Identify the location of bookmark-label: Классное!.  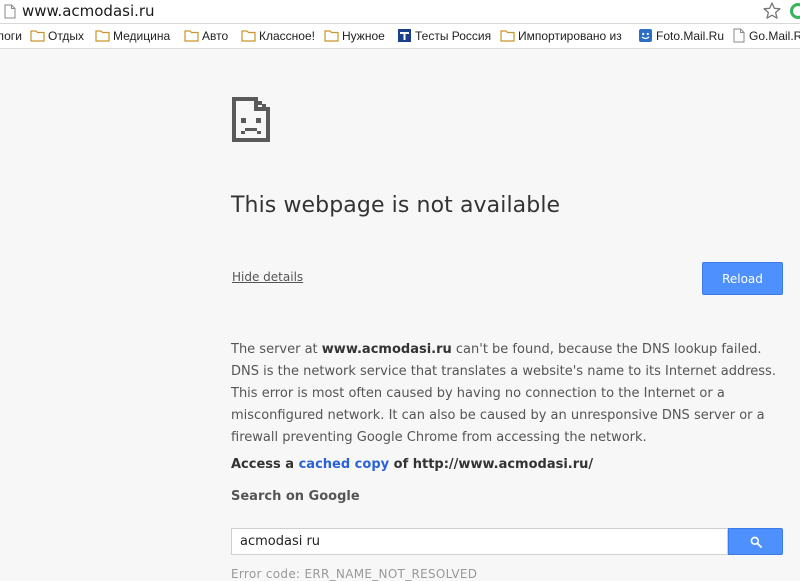
(287, 36).